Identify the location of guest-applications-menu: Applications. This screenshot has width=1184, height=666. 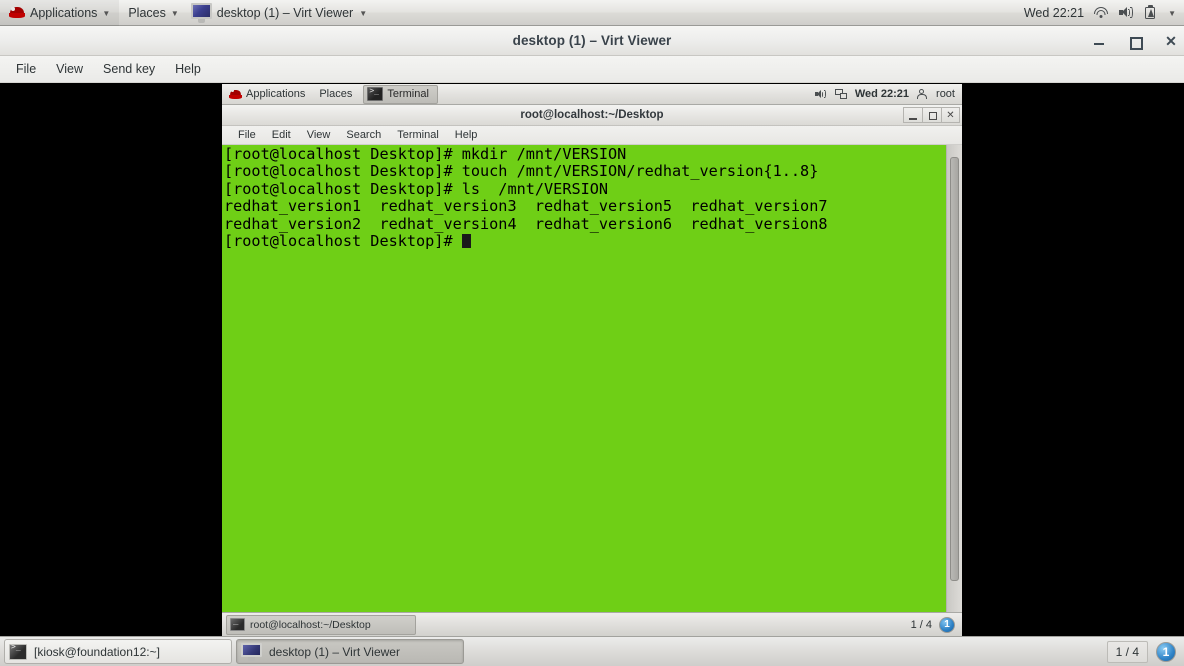
(267, 94).